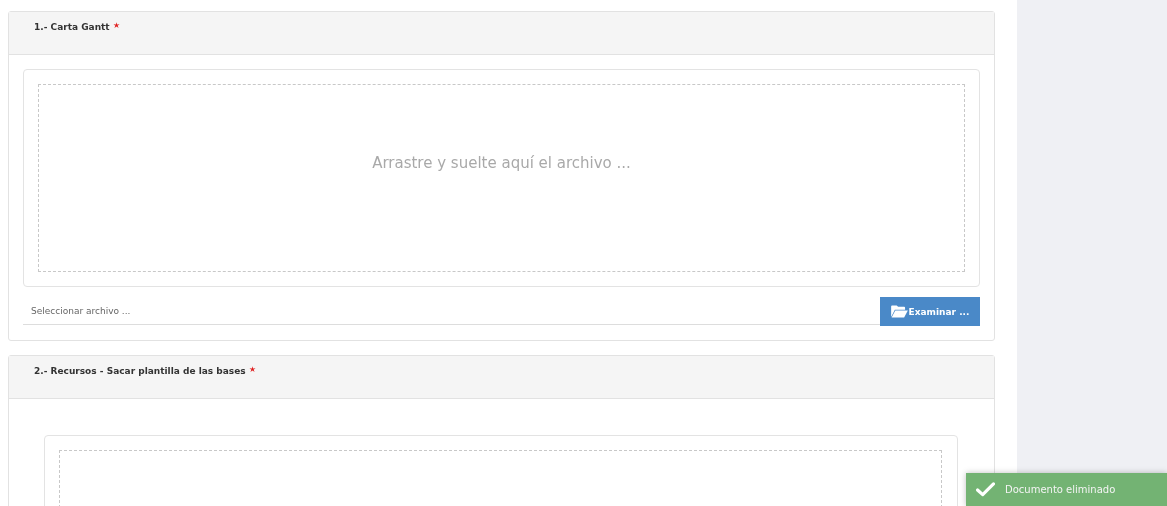 The height and width of the screenshot is (506, 1167). What do you see at coordinates (899, 311) in the screenshot?
I see `folder-icon` at bounding box center [899, 311].